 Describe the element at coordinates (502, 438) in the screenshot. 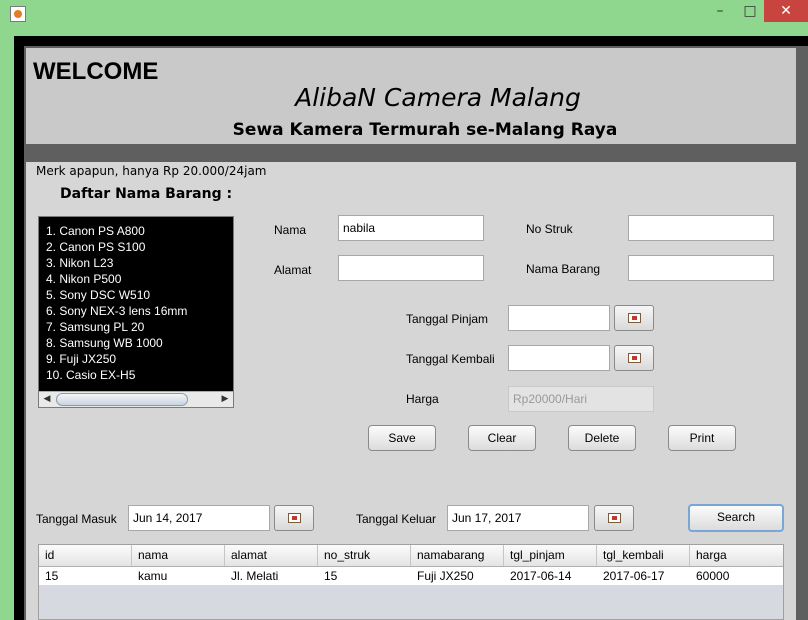

I see `clear-button: Clear` at that location.